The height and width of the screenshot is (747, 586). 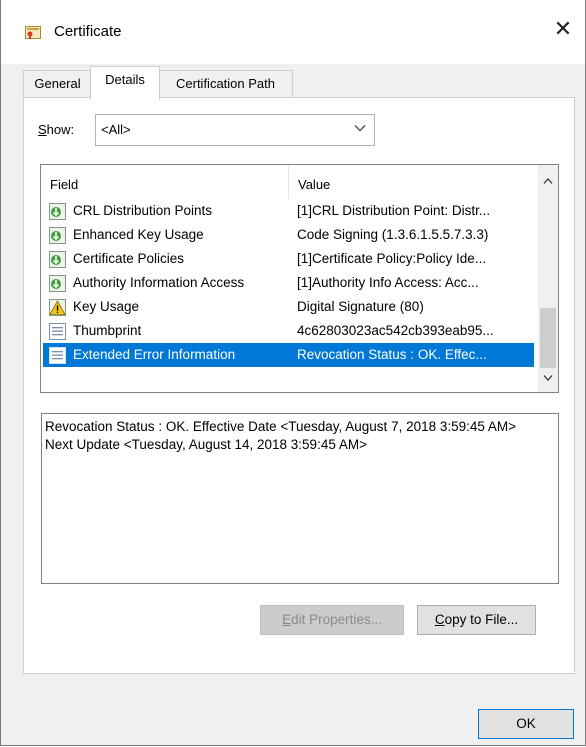 I want to click on ok-button: OK, so click(x=526, y=724).